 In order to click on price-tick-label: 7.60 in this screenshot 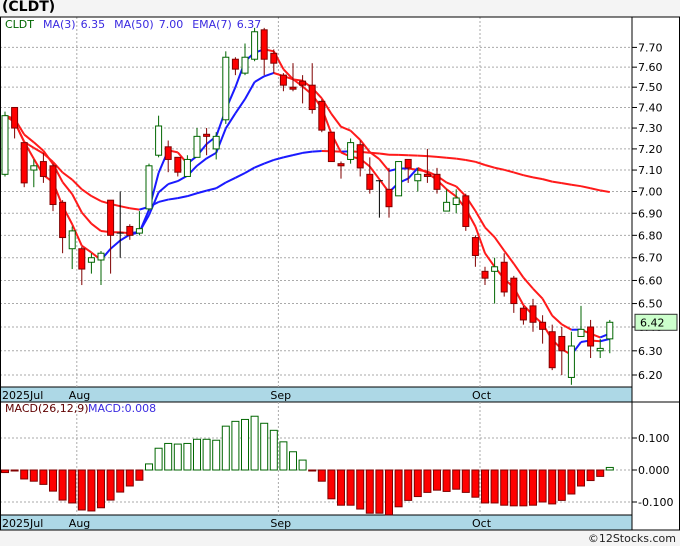, I will do `click(650, 67)`.